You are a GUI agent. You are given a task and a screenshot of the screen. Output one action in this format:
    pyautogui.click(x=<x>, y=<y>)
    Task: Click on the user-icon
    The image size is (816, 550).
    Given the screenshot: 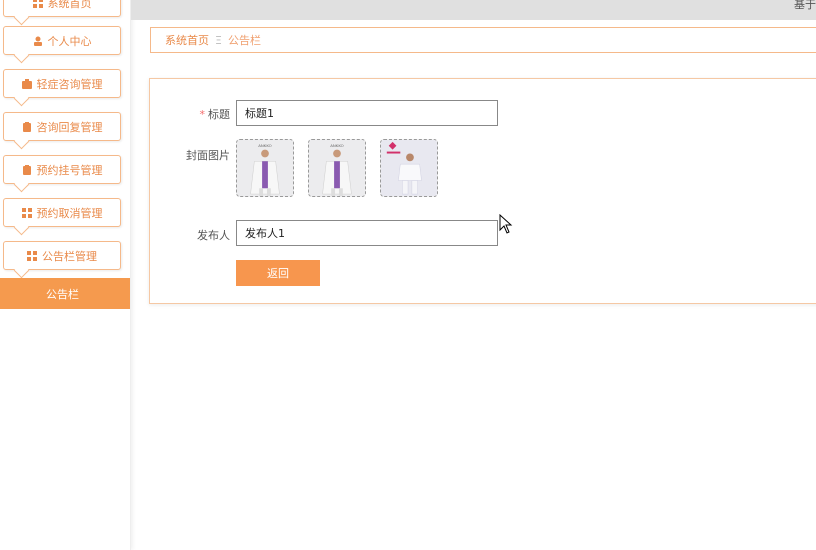 What is the action you would take?
    pyautogui.click(x=38, y=41)
    